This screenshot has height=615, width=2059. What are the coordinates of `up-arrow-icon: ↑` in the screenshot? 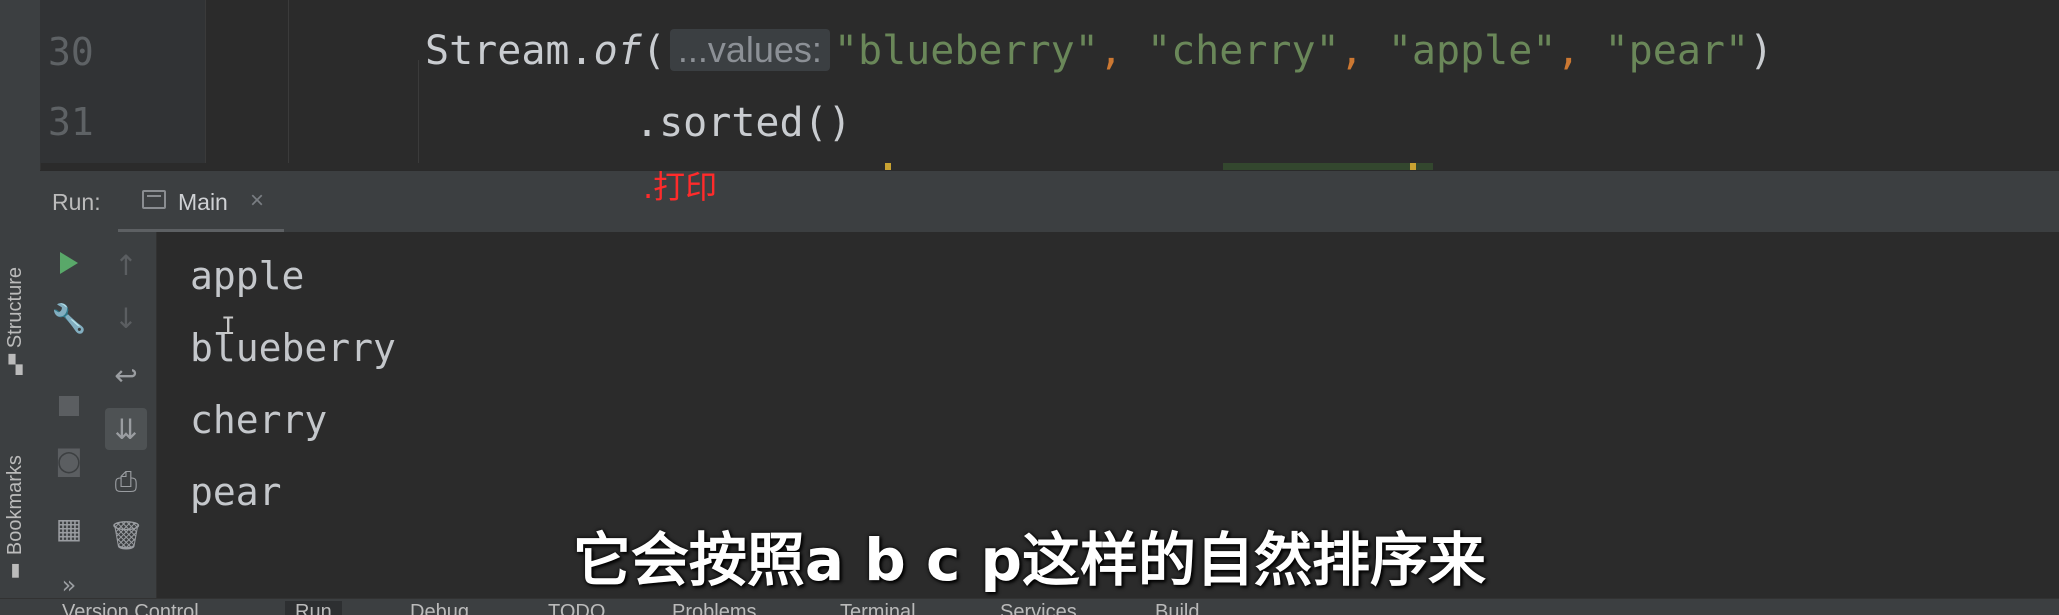 It's located at (126, 265).